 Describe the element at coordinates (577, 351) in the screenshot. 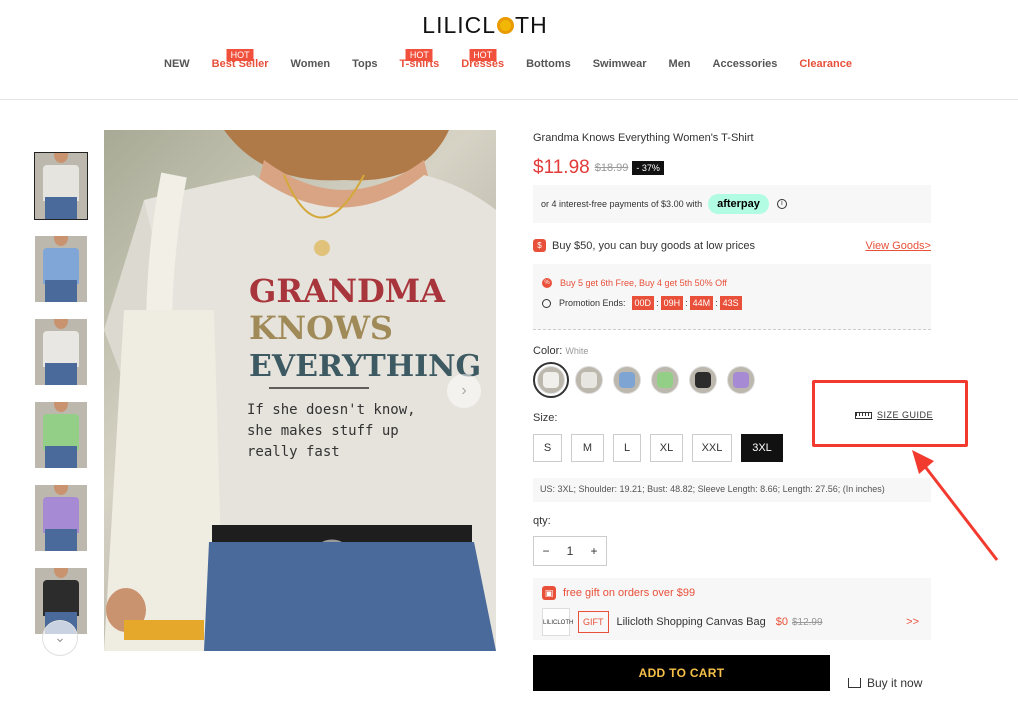

I see `color-value: White` at that location.